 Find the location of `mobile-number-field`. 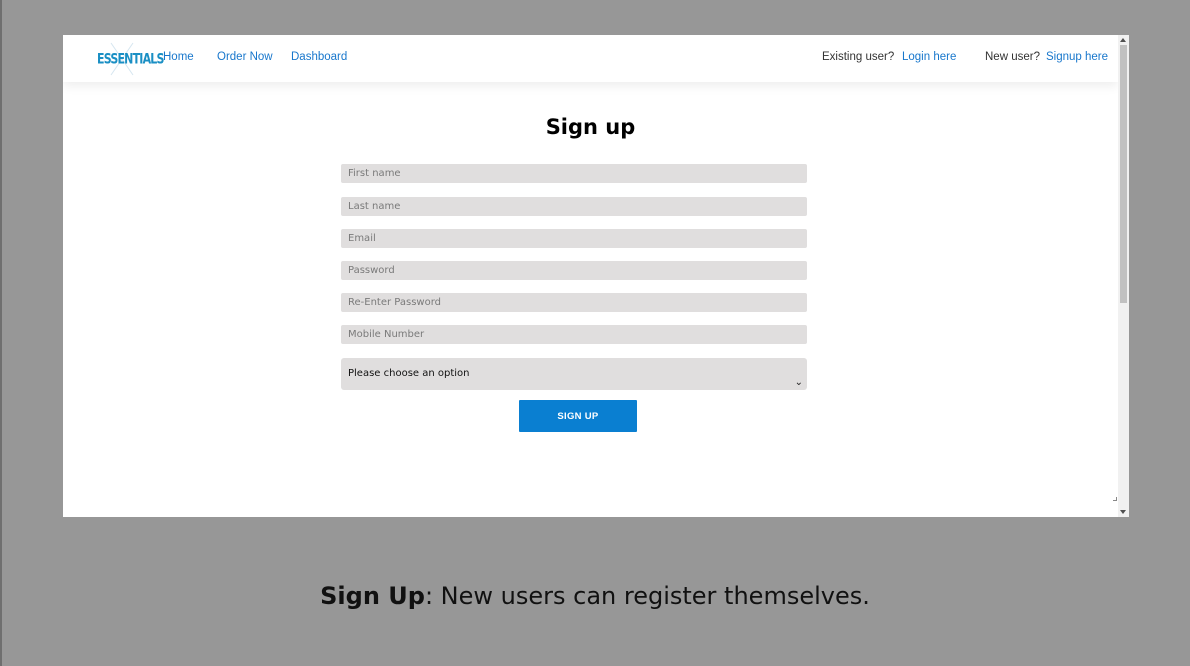

mobile-number-field is located at coordinates (574, 334).